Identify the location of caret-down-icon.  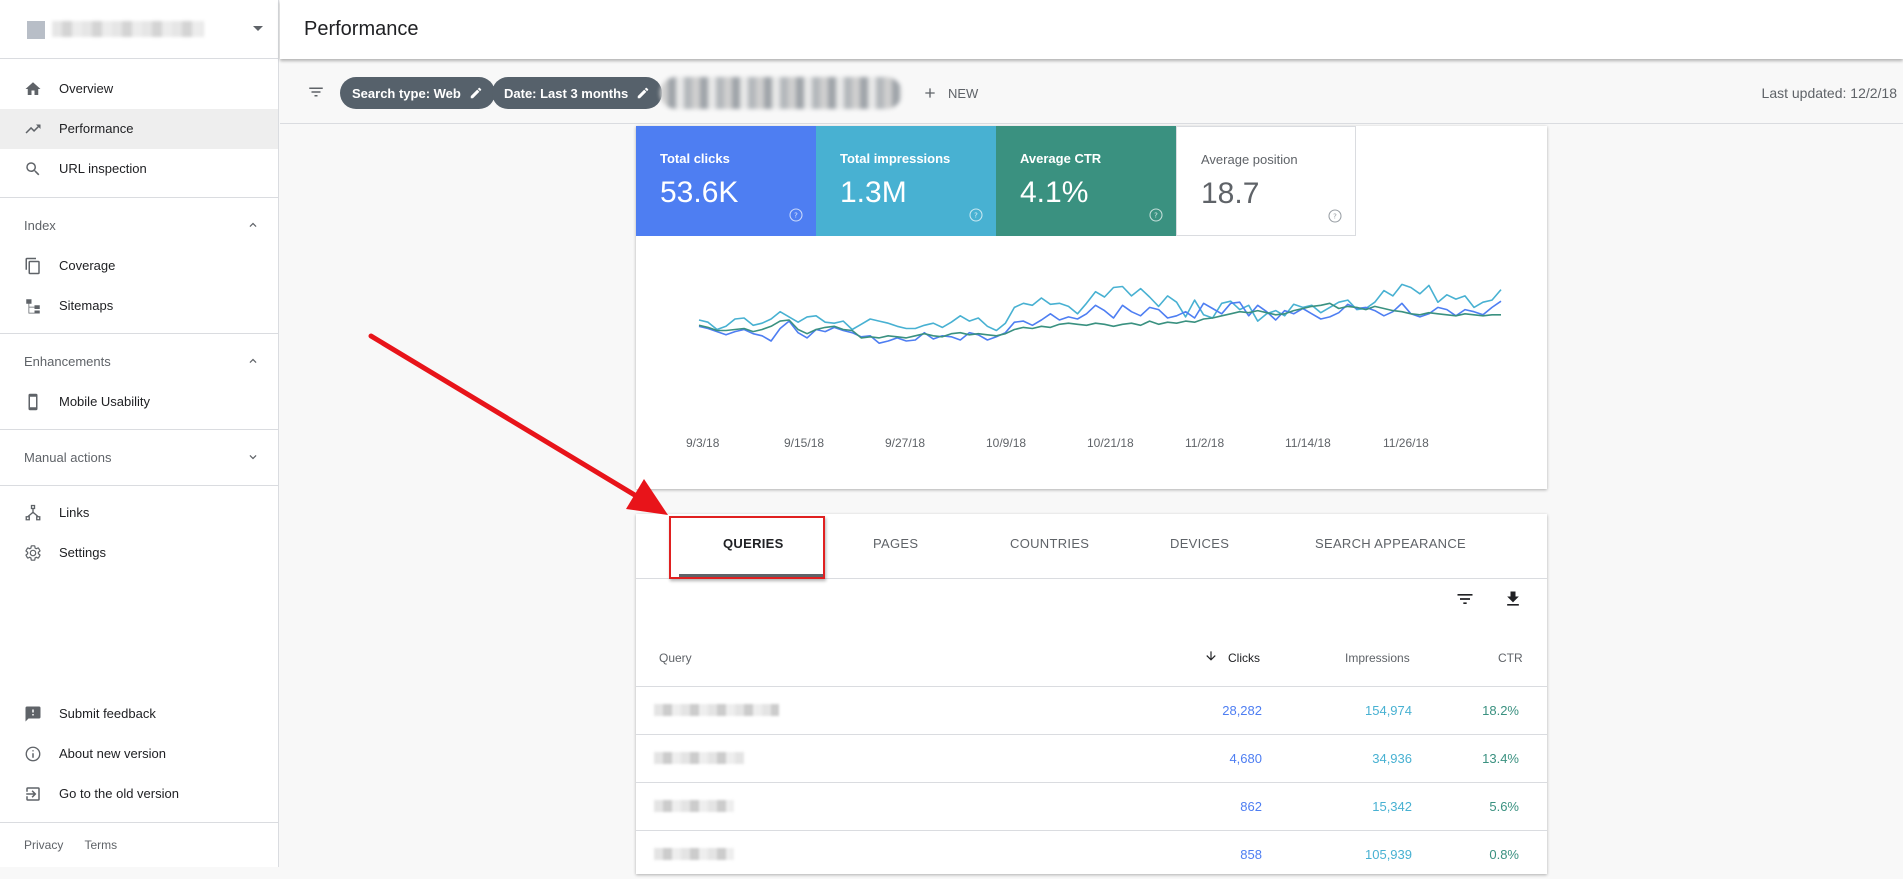
(258, 28).